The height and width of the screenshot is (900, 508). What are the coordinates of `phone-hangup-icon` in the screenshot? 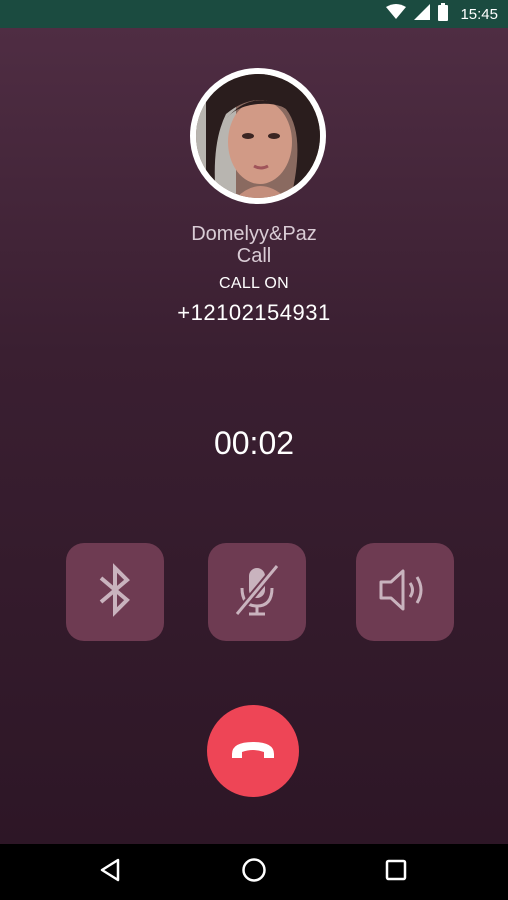 It's located at (253, 751).